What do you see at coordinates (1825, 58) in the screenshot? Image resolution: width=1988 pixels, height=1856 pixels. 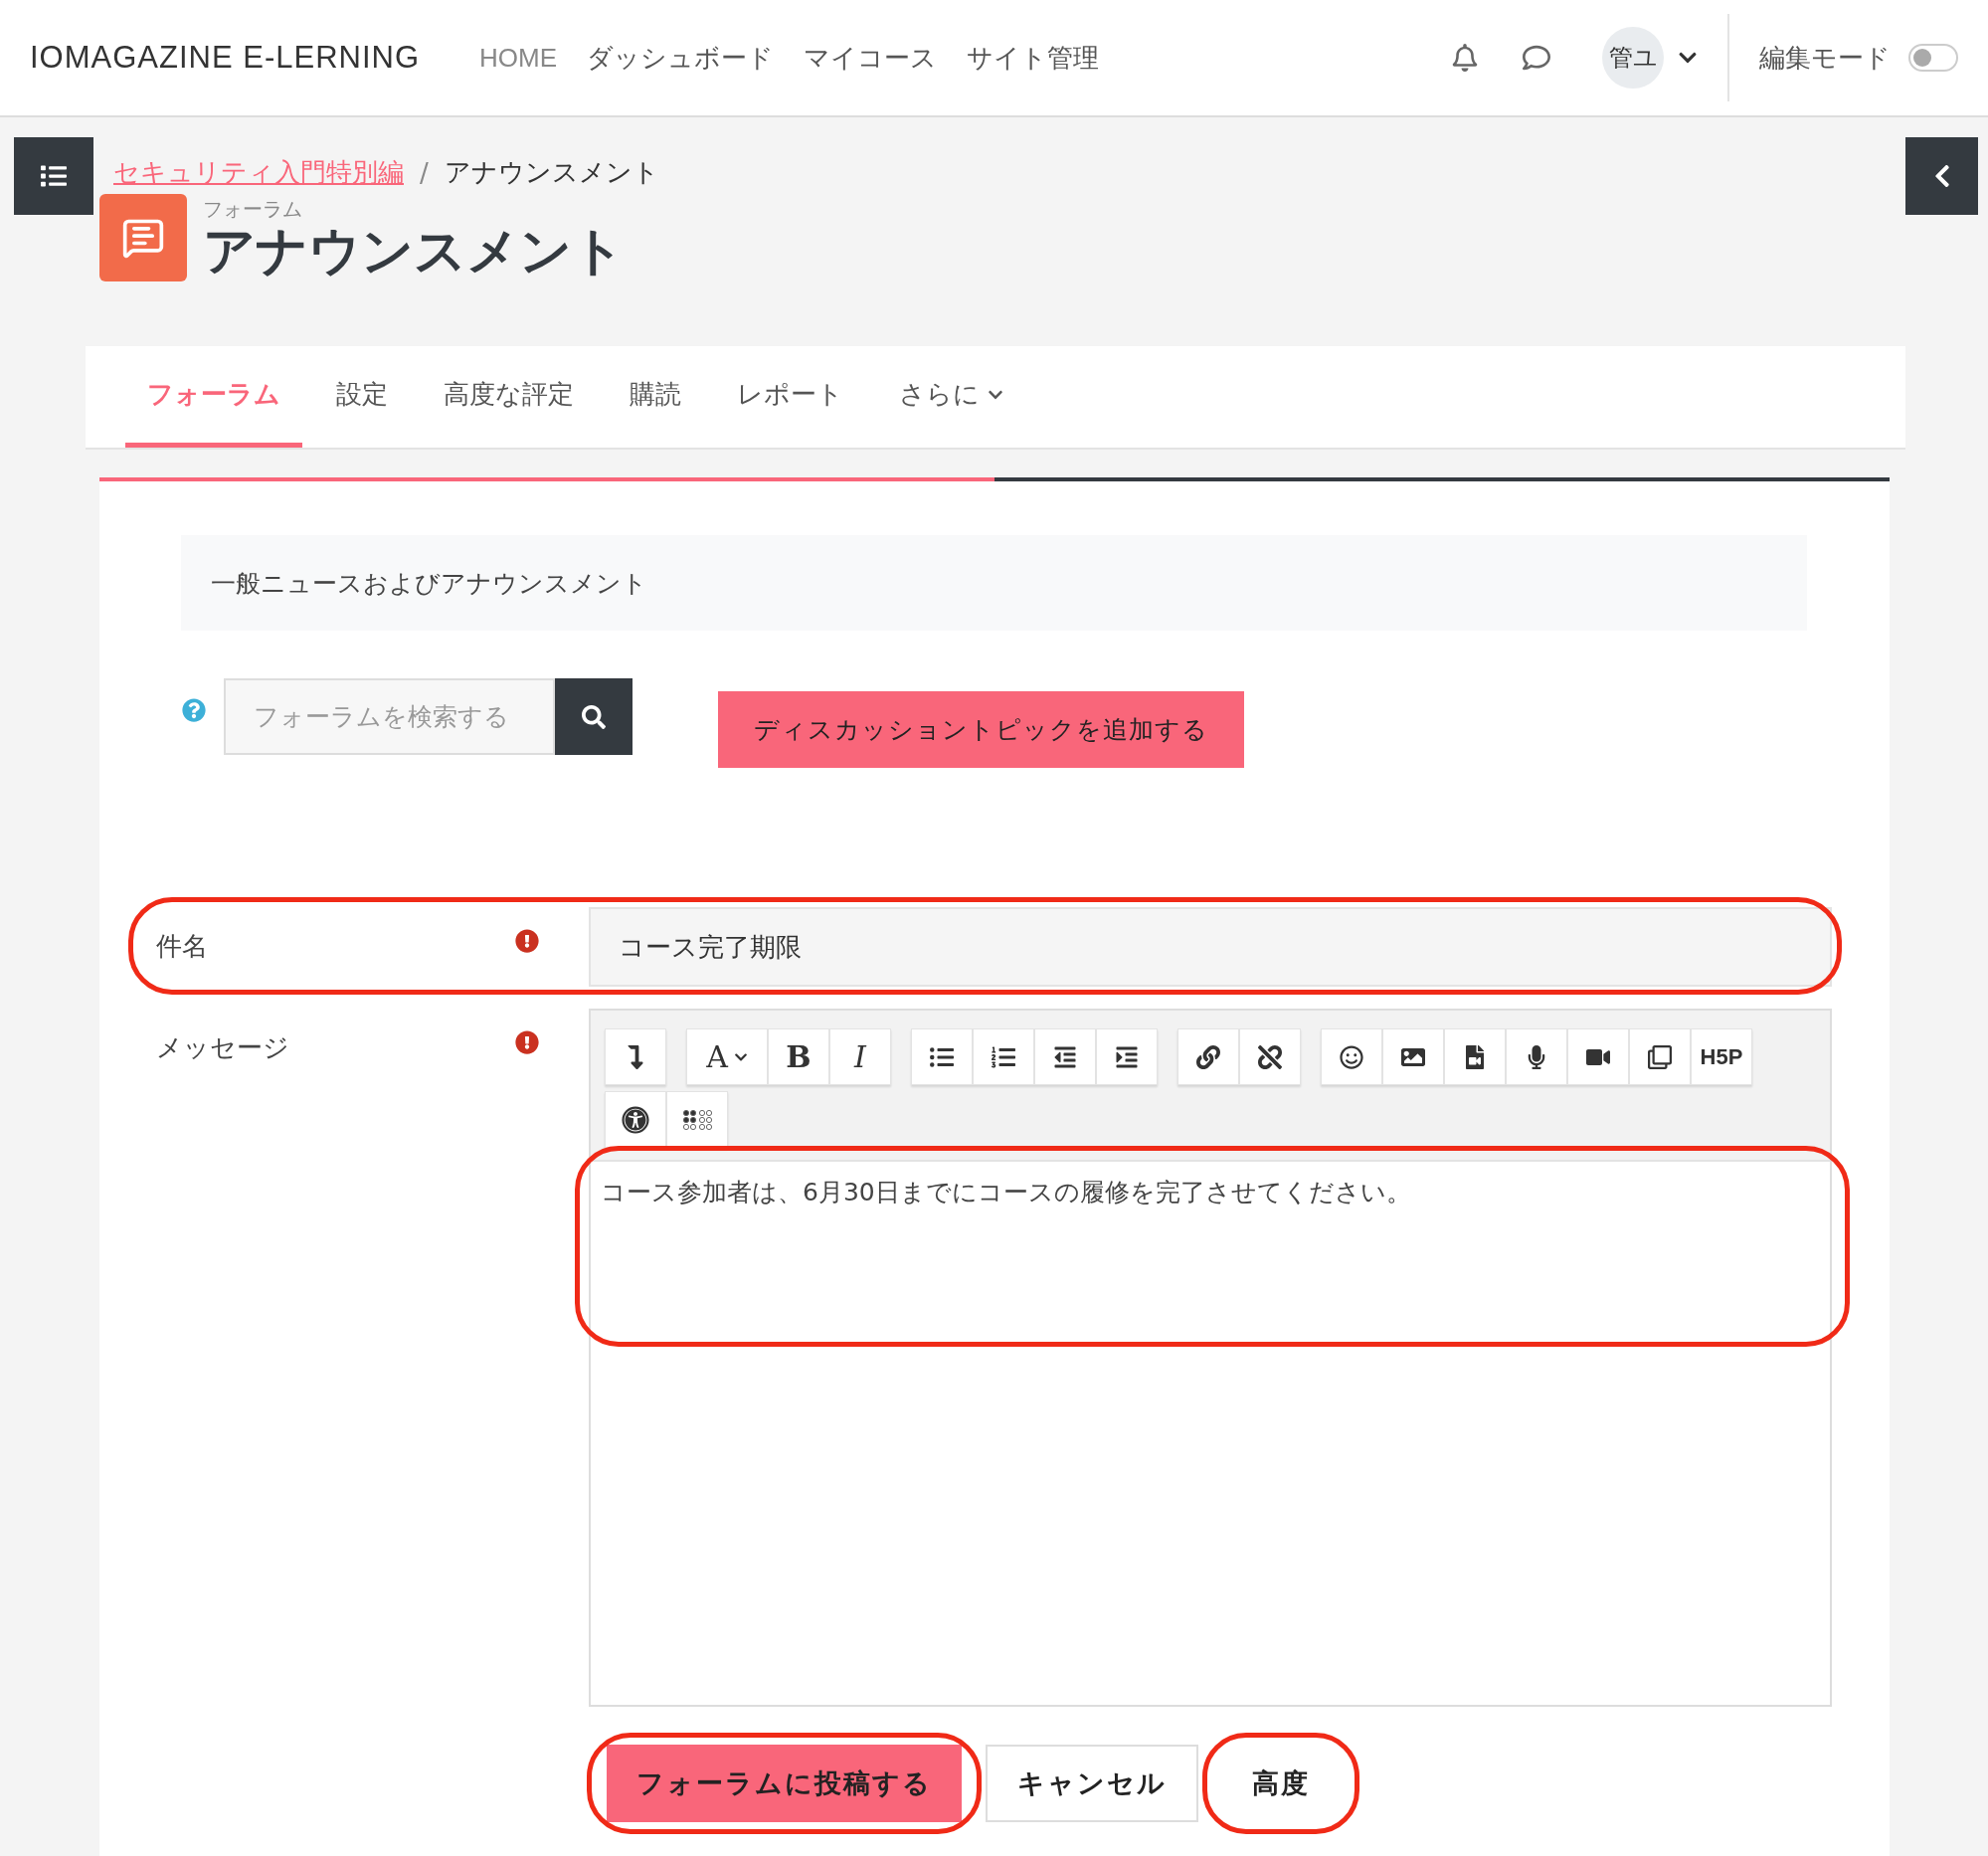 I see `edit-mode-label: 編集モード` at bounding box center [1825, 58].